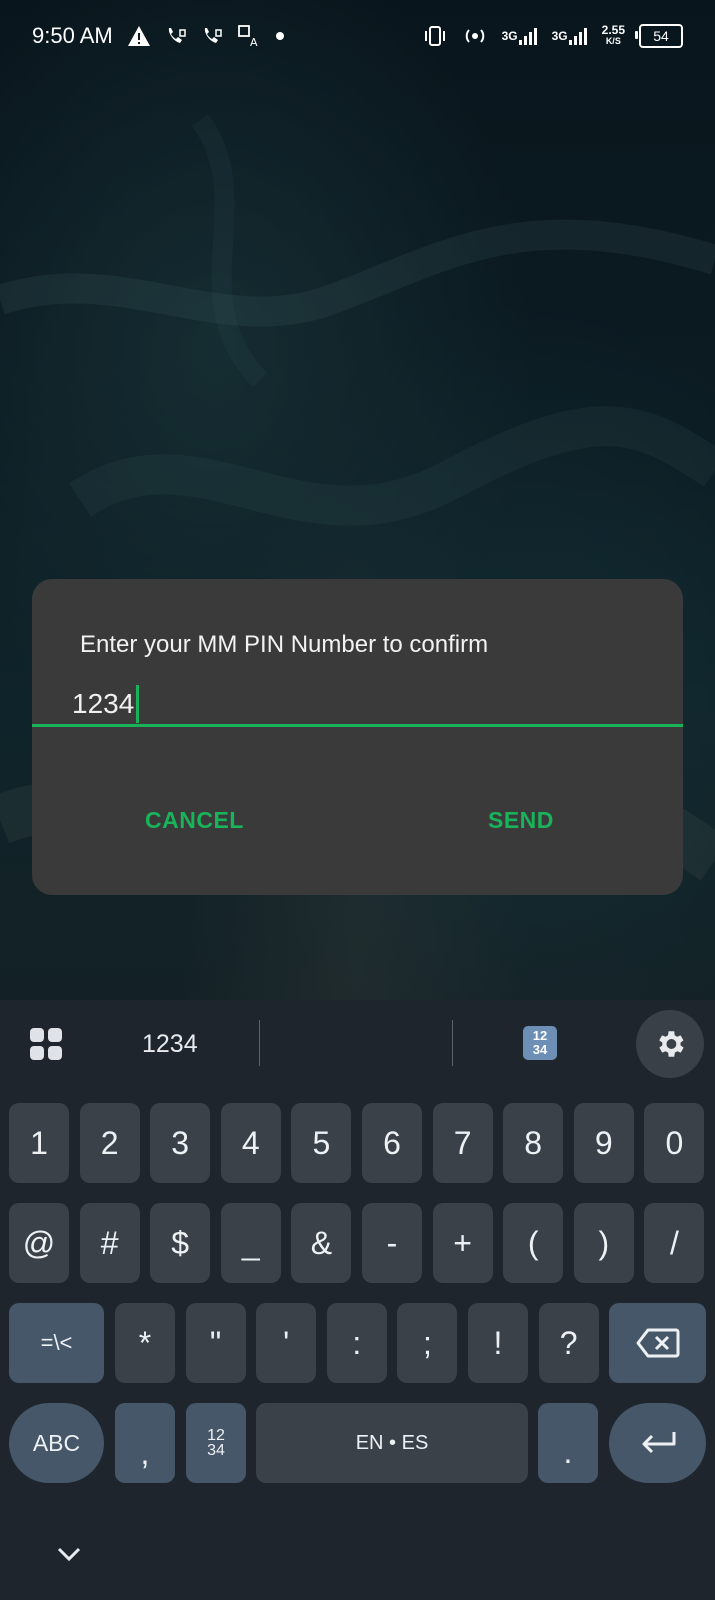 The width and height of the screenshot is (715, 1600). Describe the element at coordinates (568, 1343) in the screenshot. I see `punctuation-key: ?` at that location.